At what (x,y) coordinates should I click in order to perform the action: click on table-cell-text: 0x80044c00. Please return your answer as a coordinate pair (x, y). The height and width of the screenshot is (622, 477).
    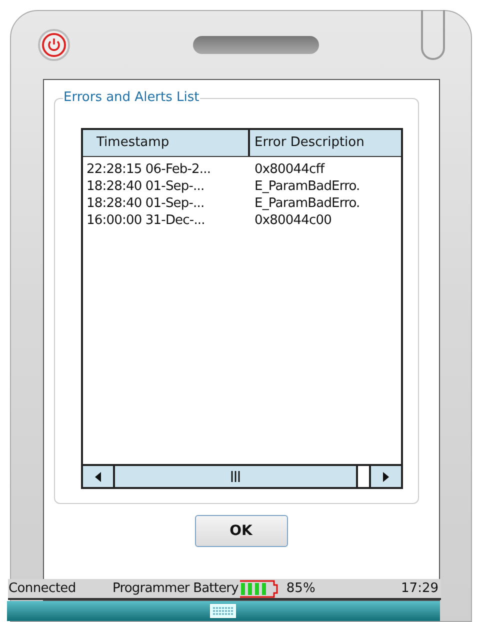
    Looking at the image, I should click on (293, 220).